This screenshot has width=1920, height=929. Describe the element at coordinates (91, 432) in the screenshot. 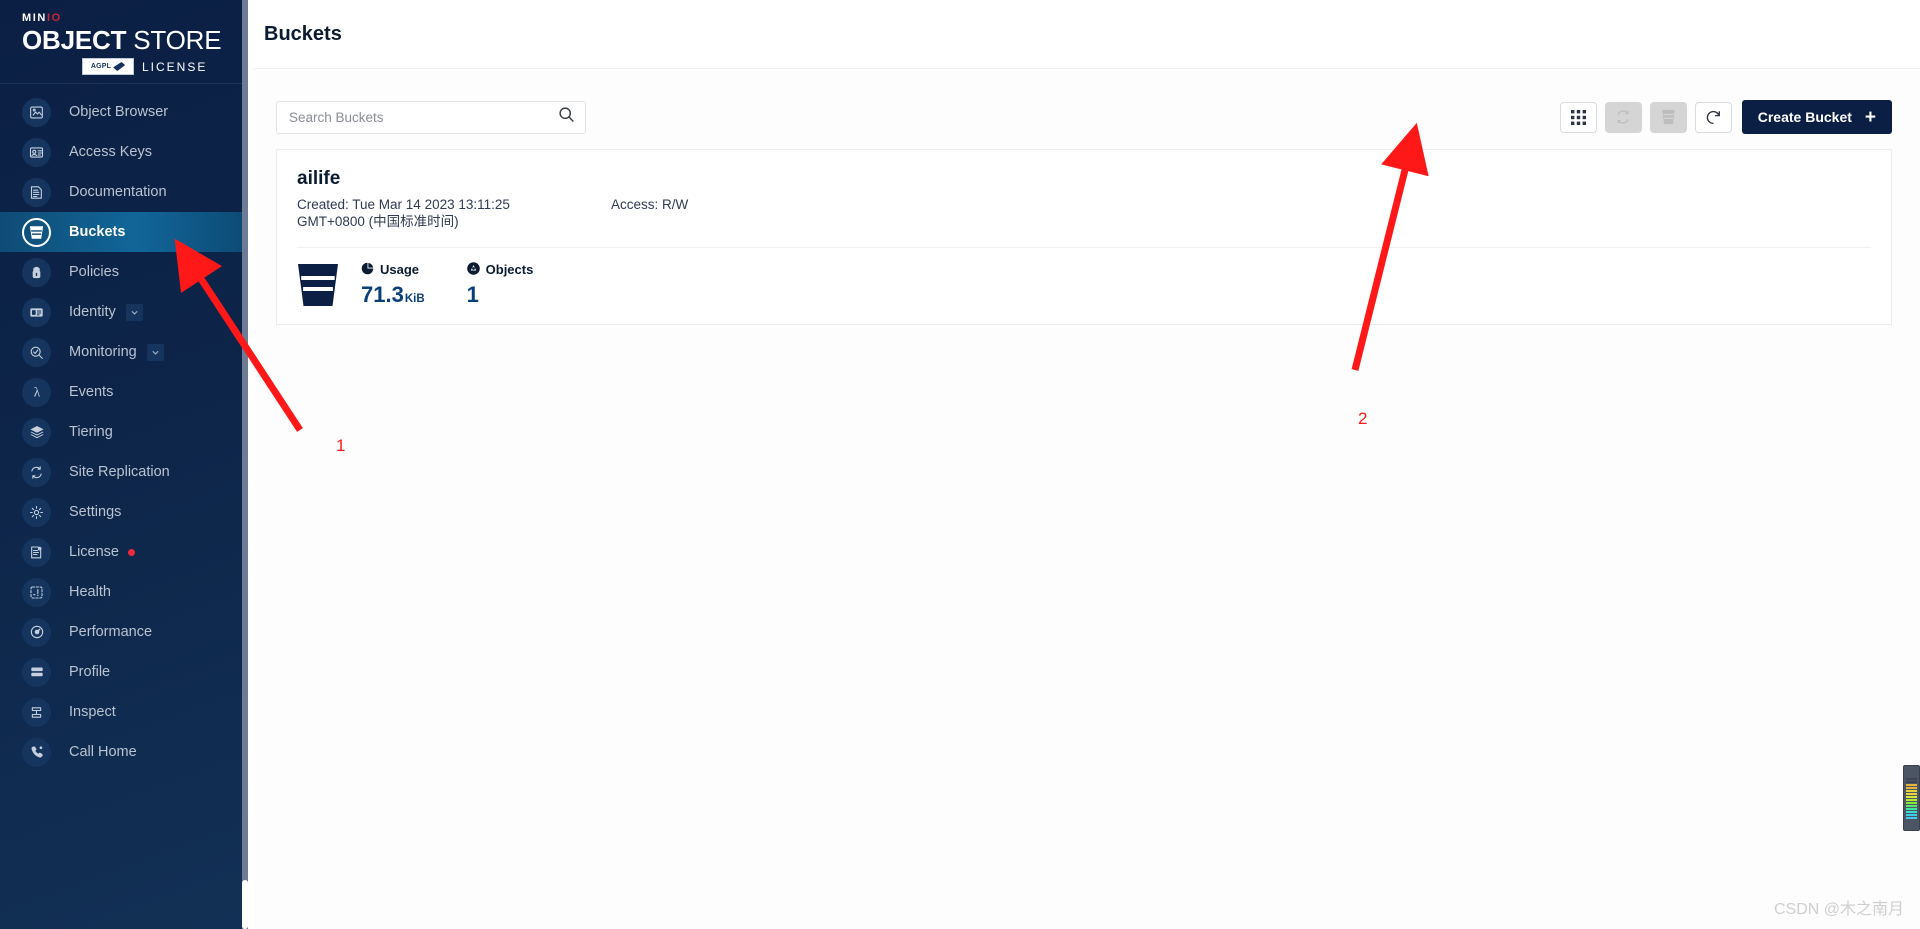

I see `sidebar-item-label: Tiering` at that location.